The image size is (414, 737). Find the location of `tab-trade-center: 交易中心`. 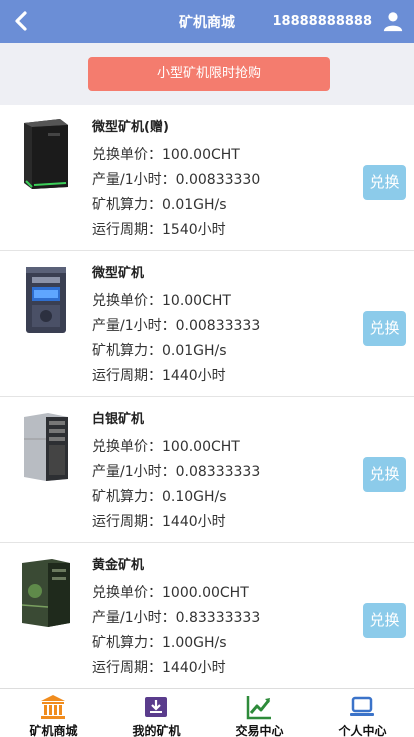

tab-trade-center: 交易中心 is located at coordinates (259, 713).